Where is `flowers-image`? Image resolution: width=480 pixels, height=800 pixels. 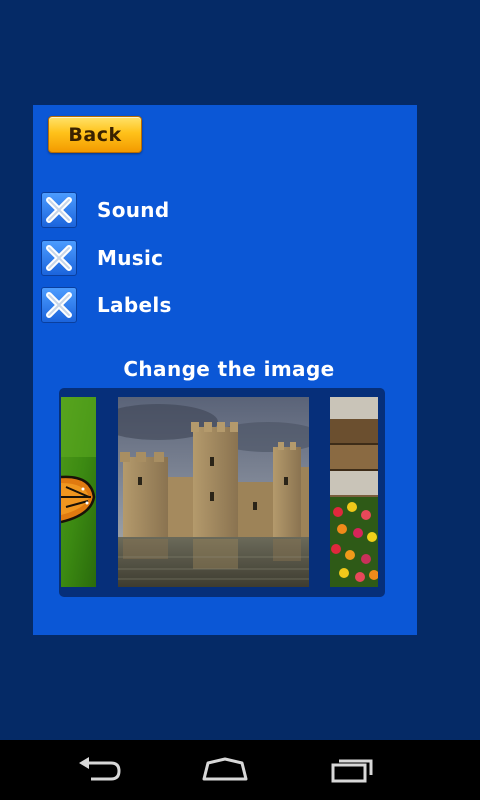
flowers-image is located at coordinates (354, 492).